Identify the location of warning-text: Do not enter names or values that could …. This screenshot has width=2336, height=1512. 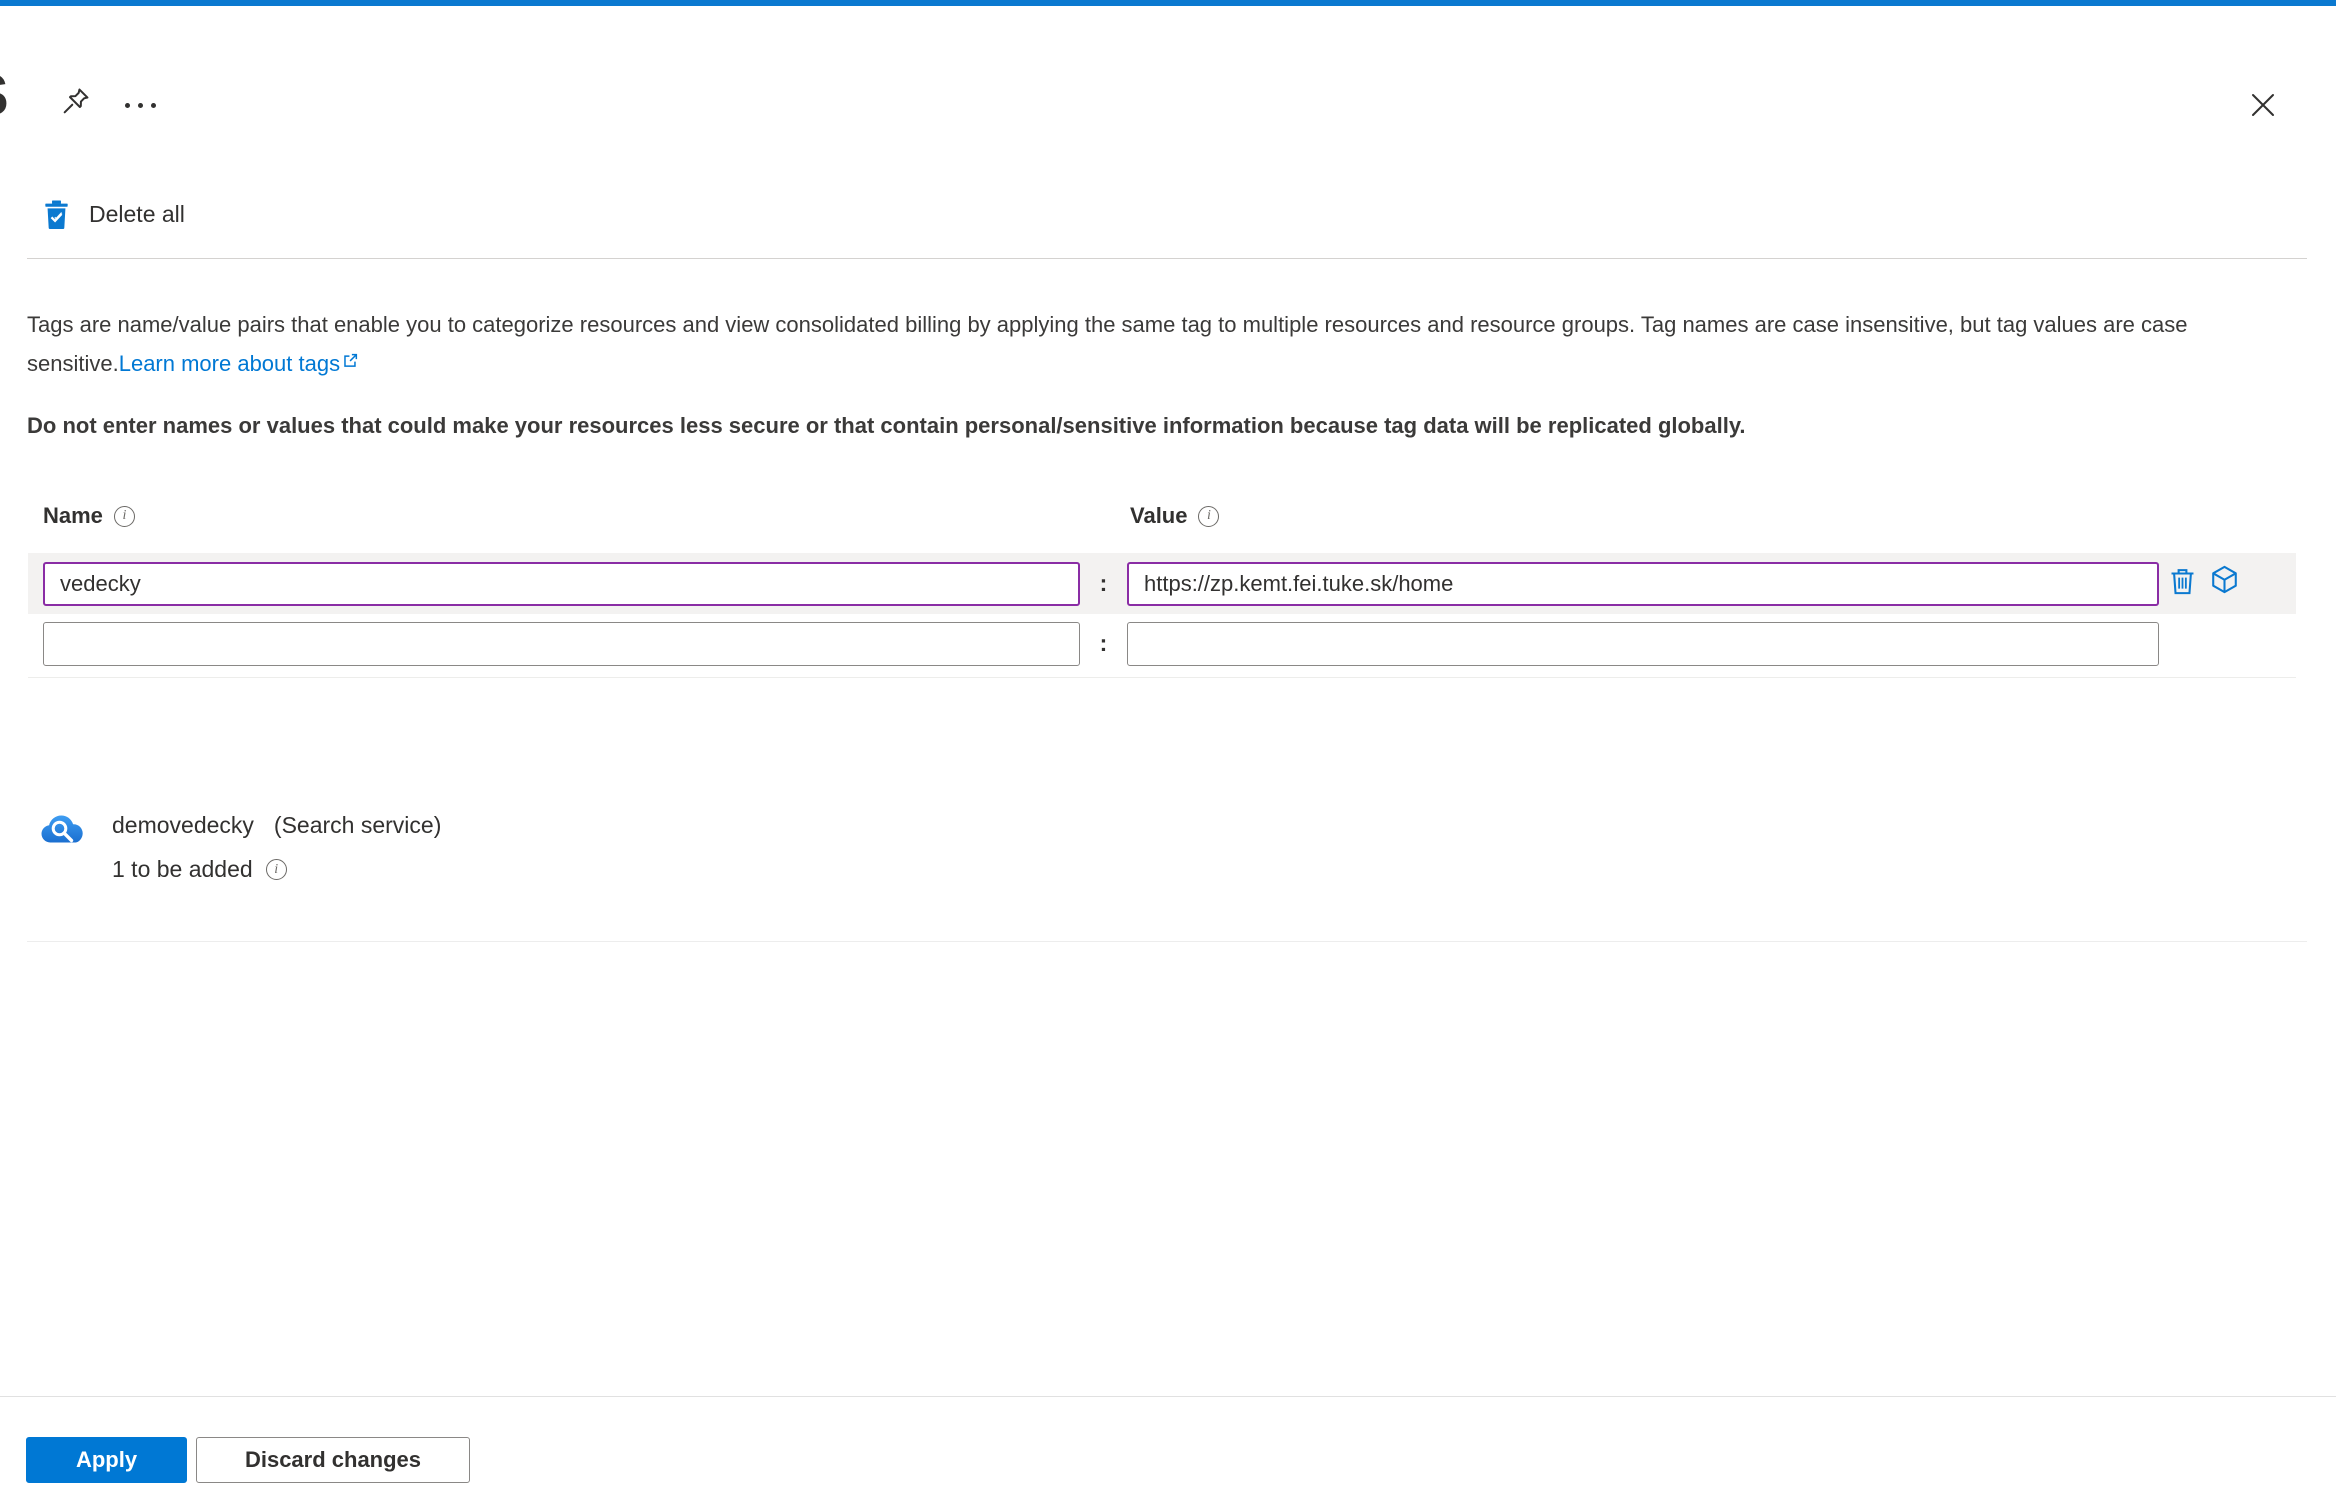
(886, 425).